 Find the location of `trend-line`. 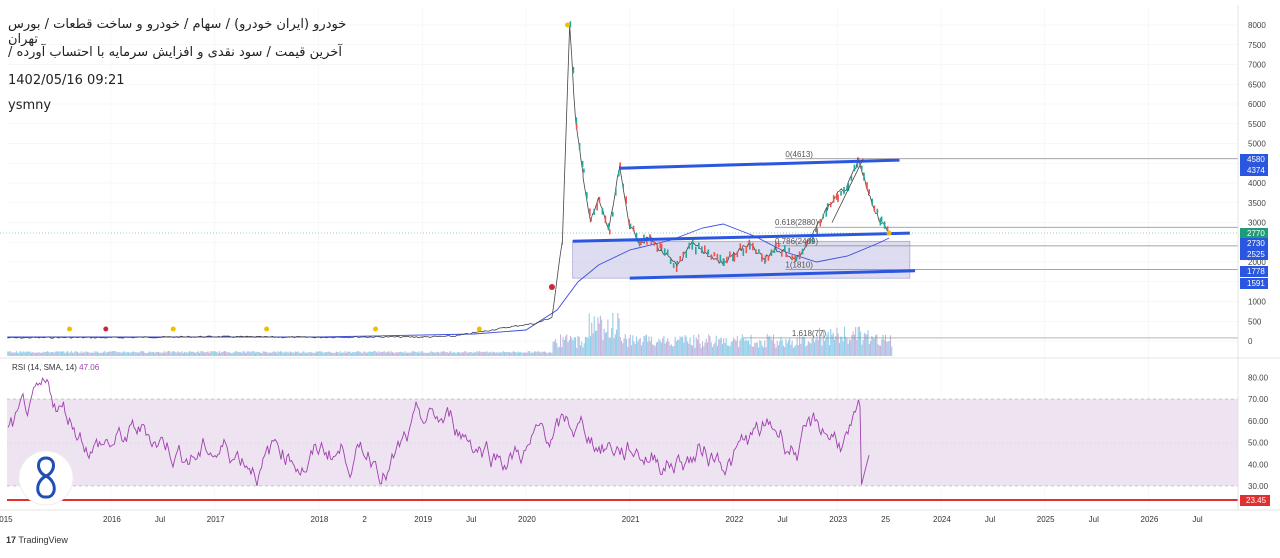

trend-line is located at coordinates (847, 190).